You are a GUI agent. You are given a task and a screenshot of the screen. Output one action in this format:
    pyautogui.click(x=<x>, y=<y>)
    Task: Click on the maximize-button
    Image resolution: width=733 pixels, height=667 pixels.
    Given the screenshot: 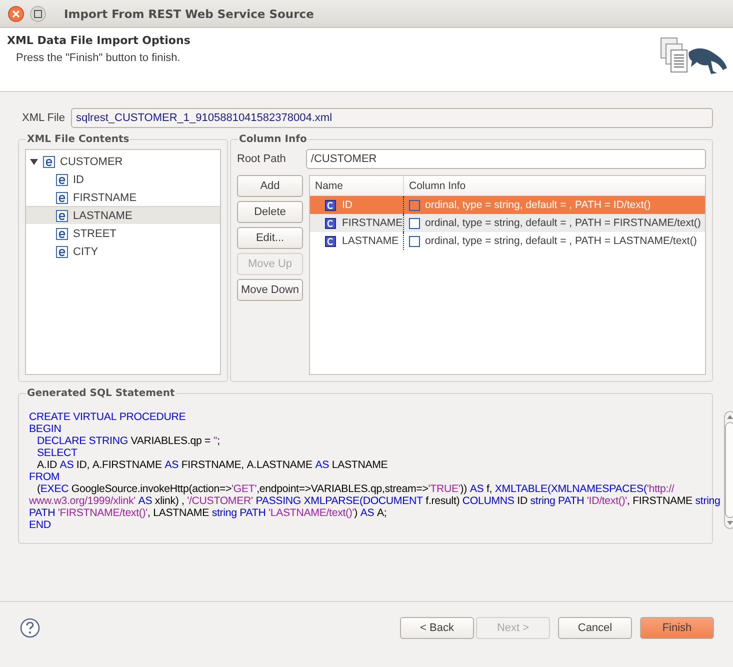 What is the action you would take?
    pyautogui.click(x=38, y=14)
    